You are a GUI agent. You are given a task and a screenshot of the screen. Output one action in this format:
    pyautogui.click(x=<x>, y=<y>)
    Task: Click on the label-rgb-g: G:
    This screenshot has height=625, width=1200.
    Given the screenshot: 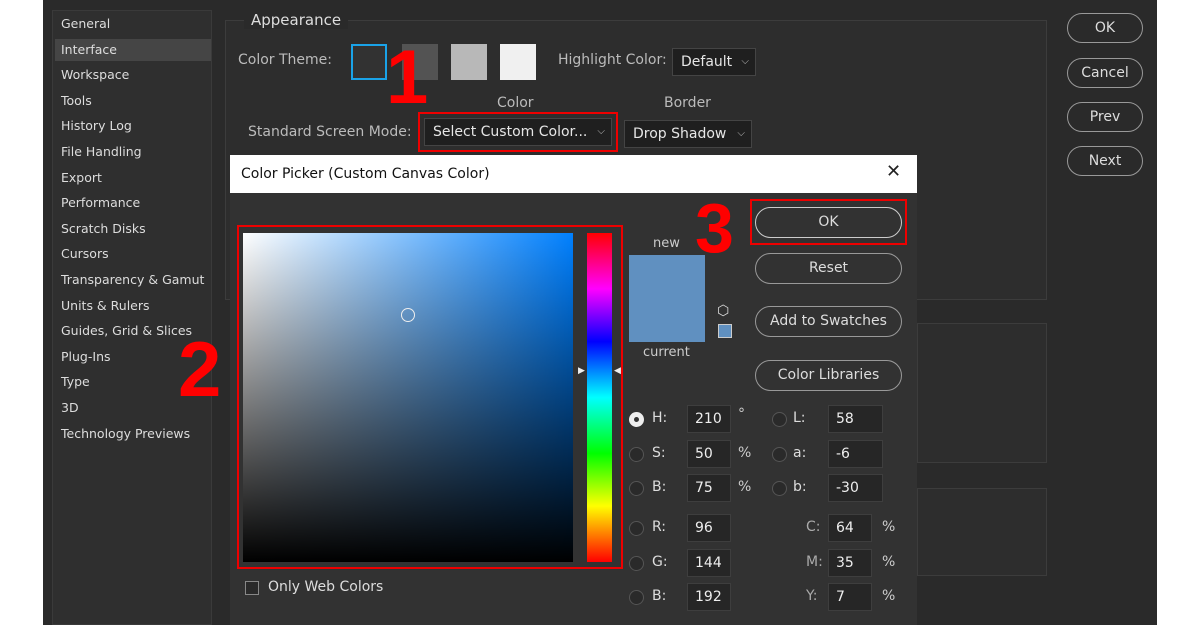 What is the action you would take?
    pyautogui.click(x=660, y=562)
    